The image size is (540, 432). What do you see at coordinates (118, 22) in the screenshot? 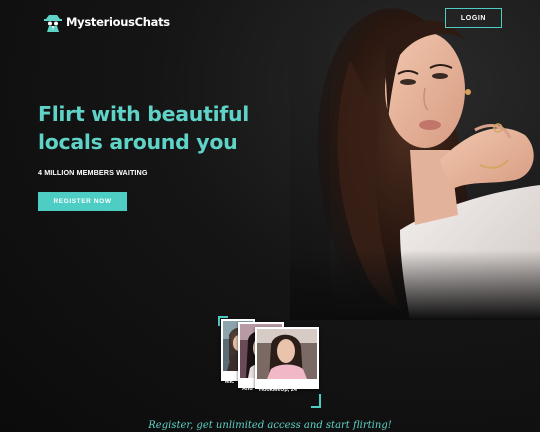
I see `brand-name: MysteriousChats` at bounding box center [118, 22].